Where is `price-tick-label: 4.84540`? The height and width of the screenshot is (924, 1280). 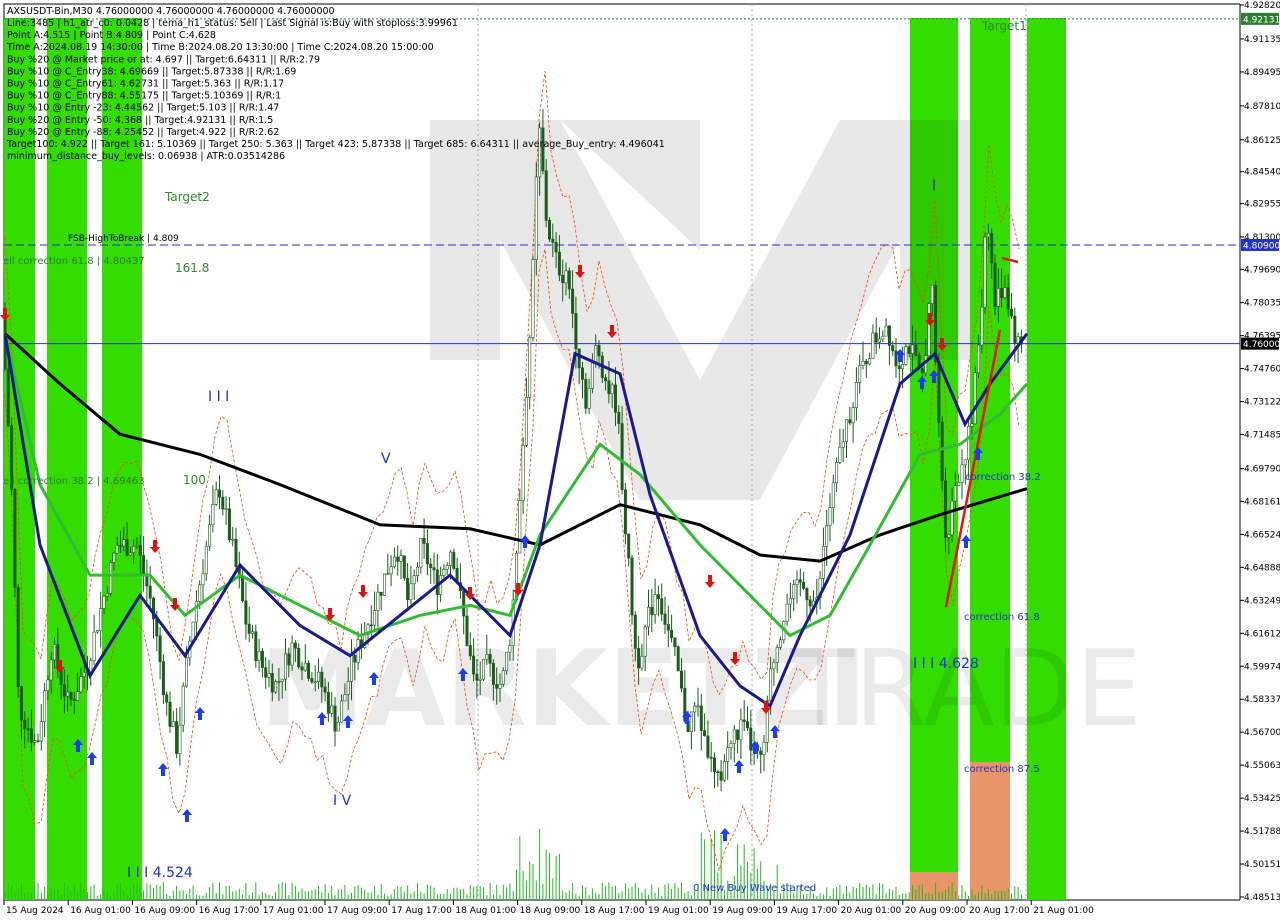 price-tick-label: 4.84540 is located at coordinates (1262, 173).